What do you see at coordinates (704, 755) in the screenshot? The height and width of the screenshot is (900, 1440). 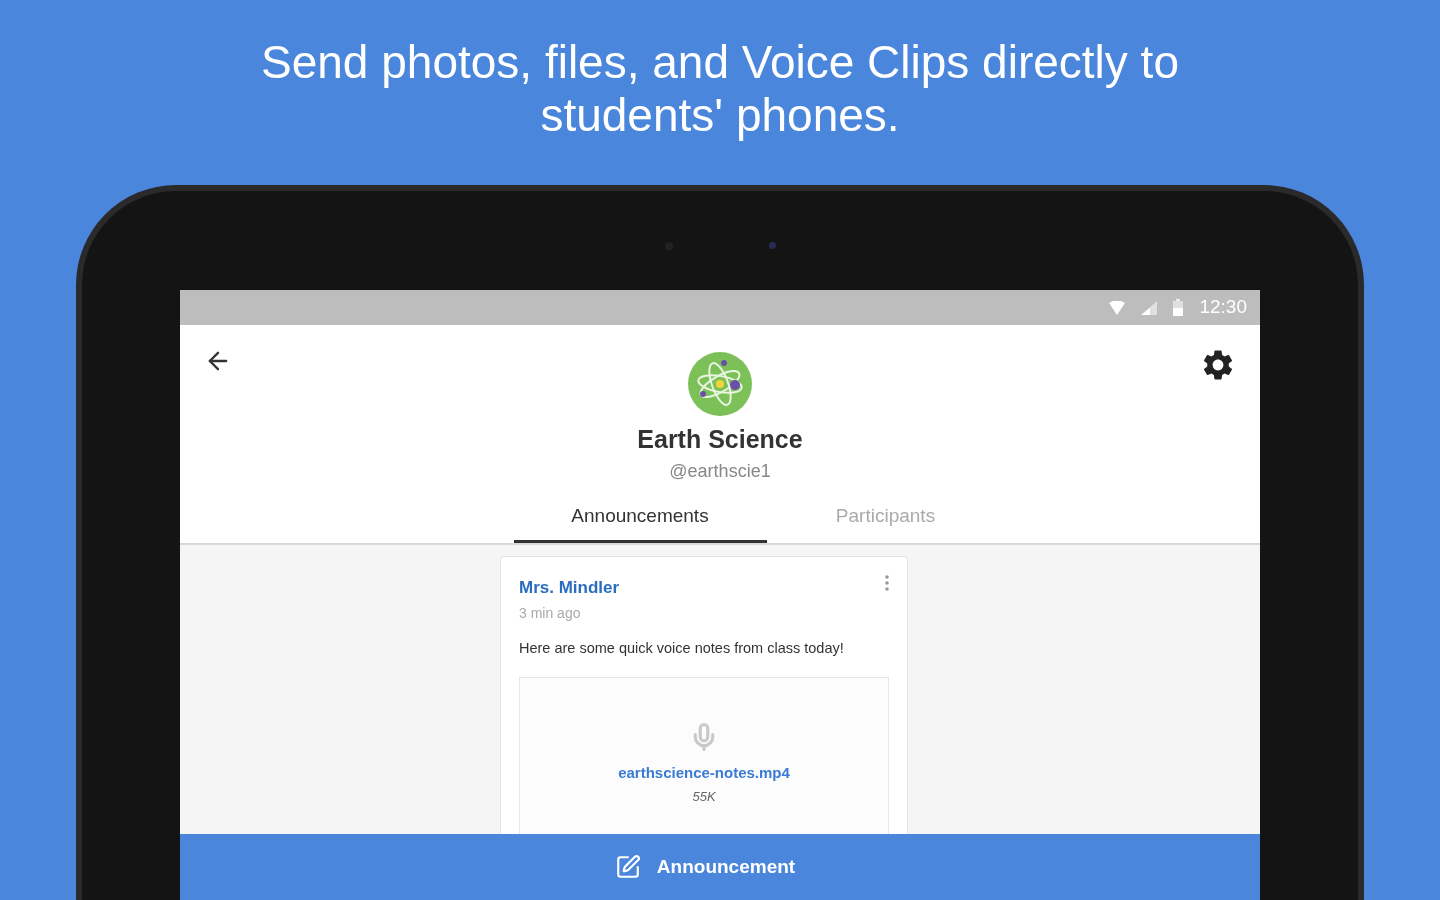 I see `attachment-card: earthscience-notes.mp4 55K` at bounding box center [704, 755].